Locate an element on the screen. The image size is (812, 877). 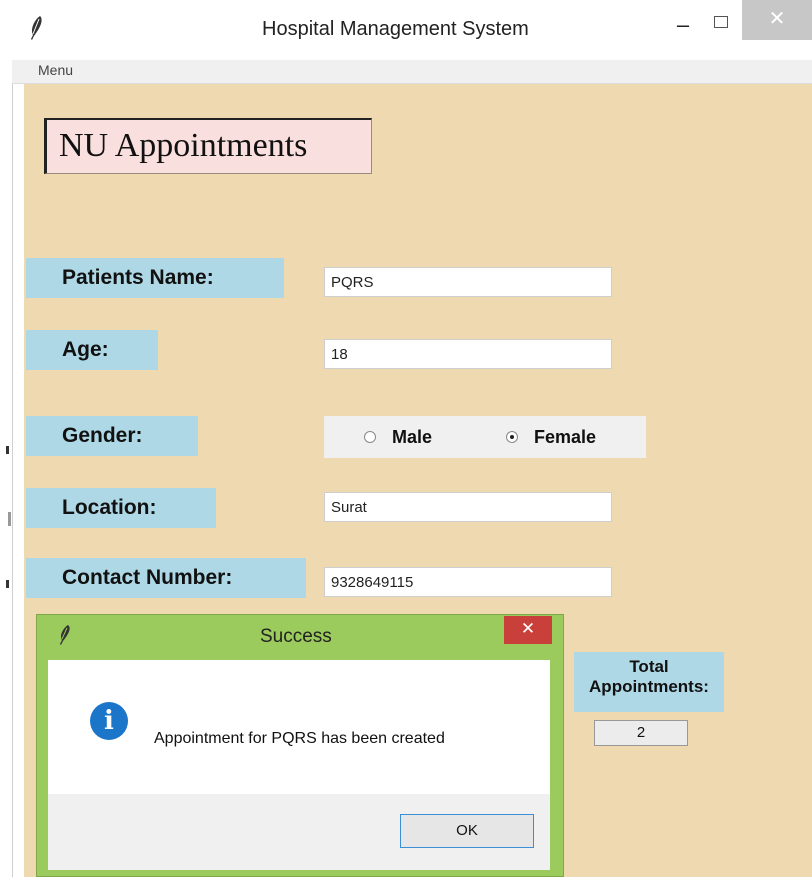
info-icon: i is located at coordinates (109, 721).